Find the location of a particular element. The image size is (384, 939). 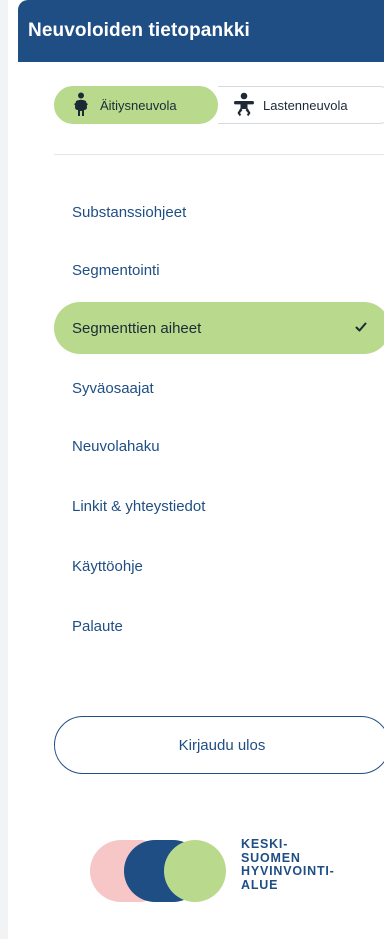

clinic-toggle: Äitiysneuvola Lastenneuvola is located at coordinates (219, 107).